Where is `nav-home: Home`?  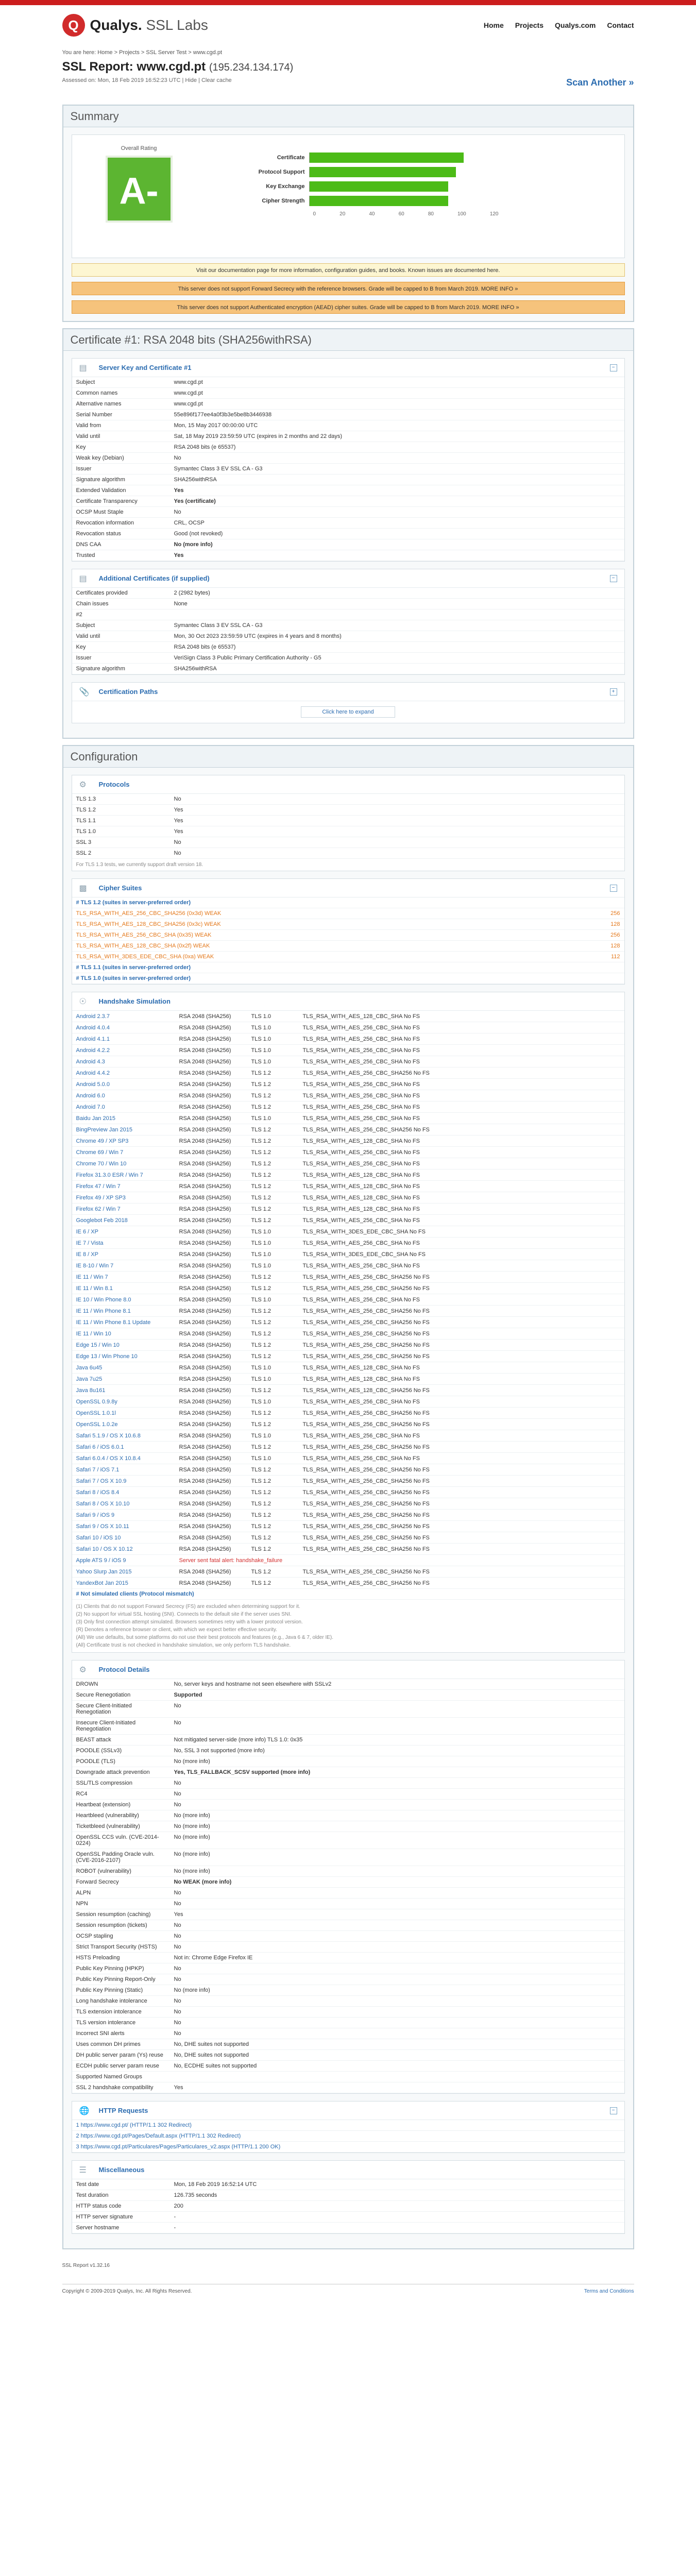
nav-home: Home is located at coordinates (494, 25).